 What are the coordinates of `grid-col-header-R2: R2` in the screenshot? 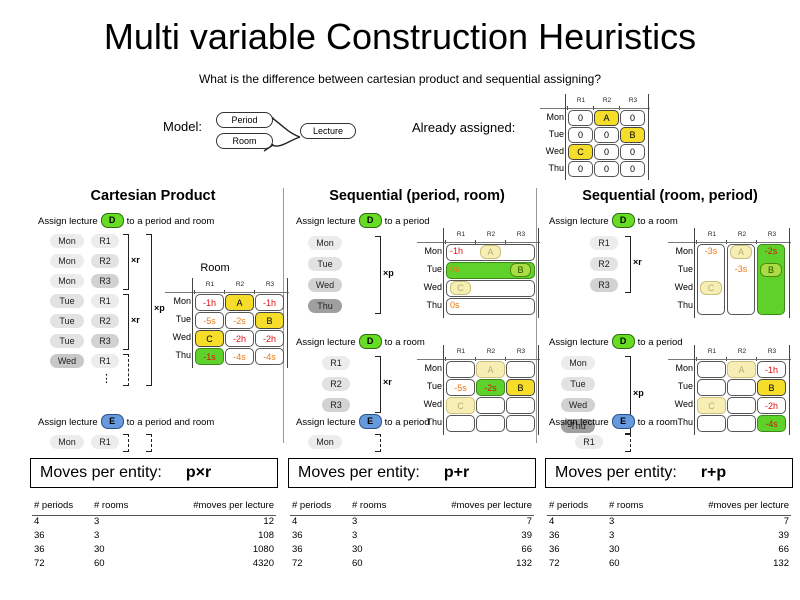 It's located at (607, 100).